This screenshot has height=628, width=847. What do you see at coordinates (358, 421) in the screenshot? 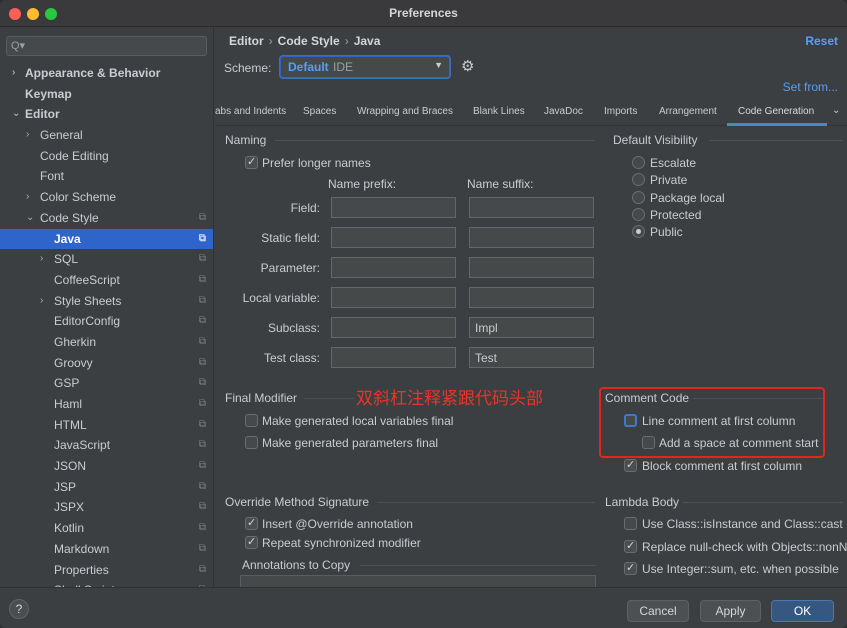
I see `final-local-variables-label: Make generated local variables final` at bounding box center [358, 421].